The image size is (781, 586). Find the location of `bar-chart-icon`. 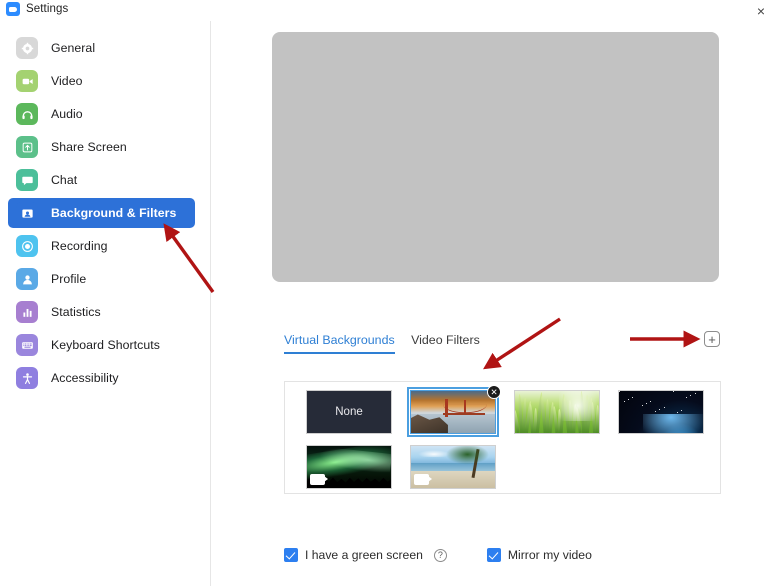

bar-chart-icon is located at coordinates (27, 312).